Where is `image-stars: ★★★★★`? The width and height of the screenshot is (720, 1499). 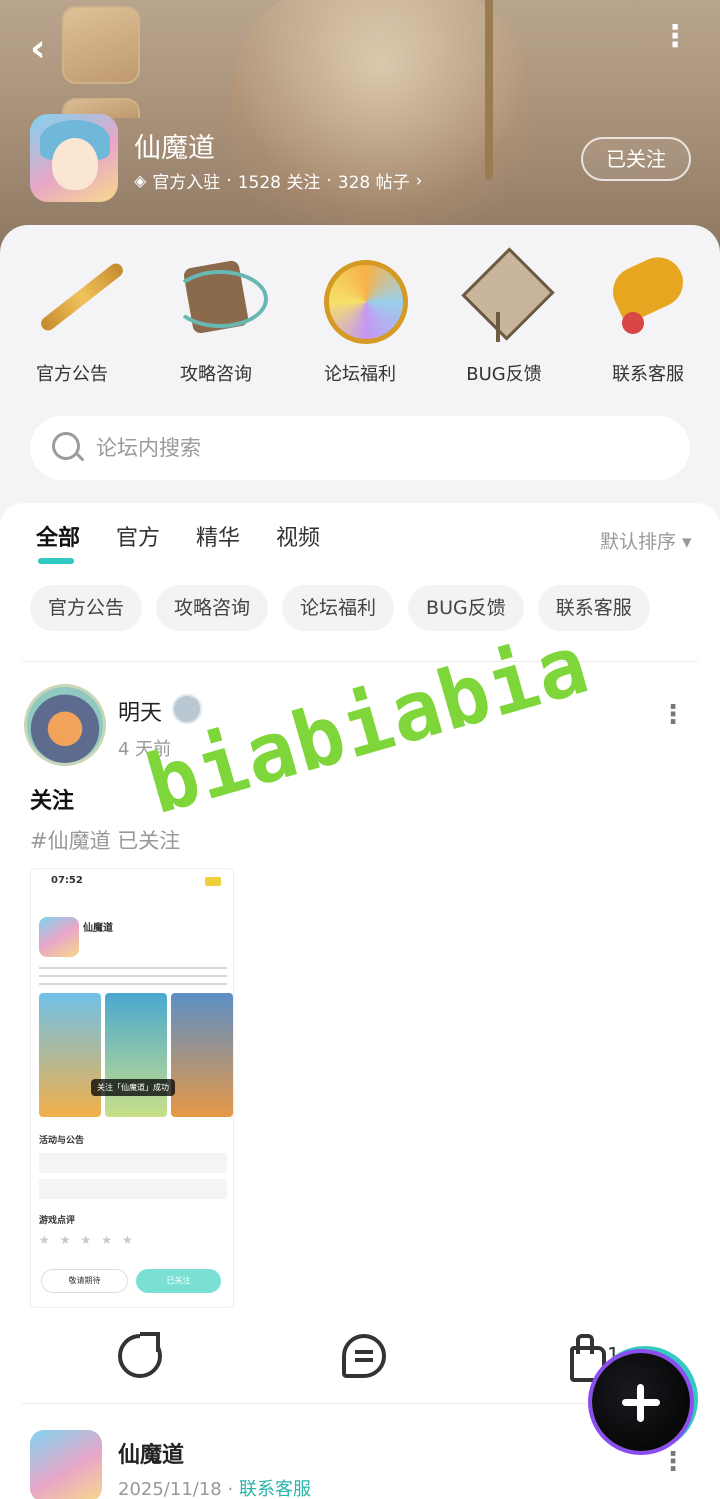 image-stars: ★★★★★ is located at coordinates (91, 1240).